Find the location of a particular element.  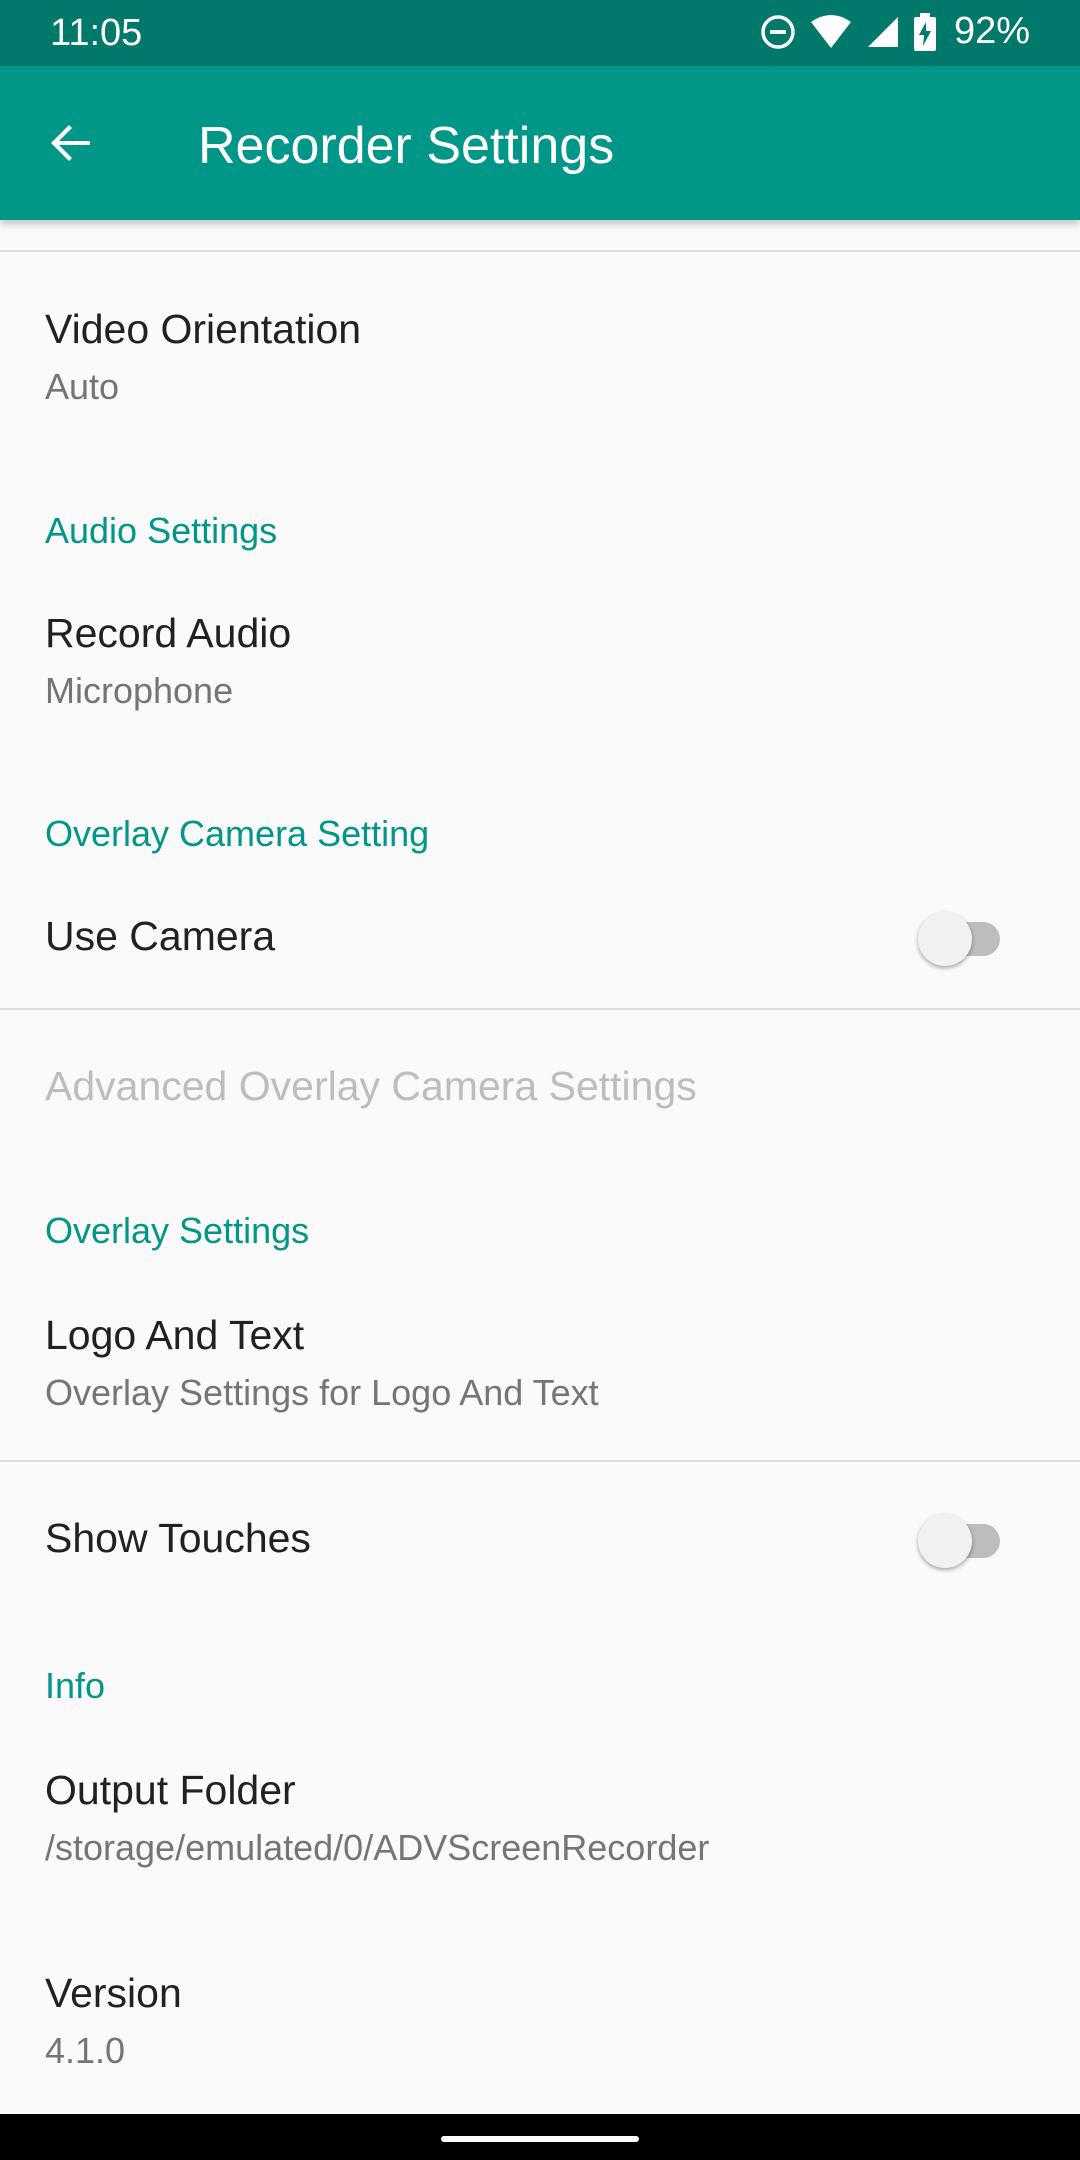

pref-summary: 4.1.0 is located at coordinates (85, 2050).